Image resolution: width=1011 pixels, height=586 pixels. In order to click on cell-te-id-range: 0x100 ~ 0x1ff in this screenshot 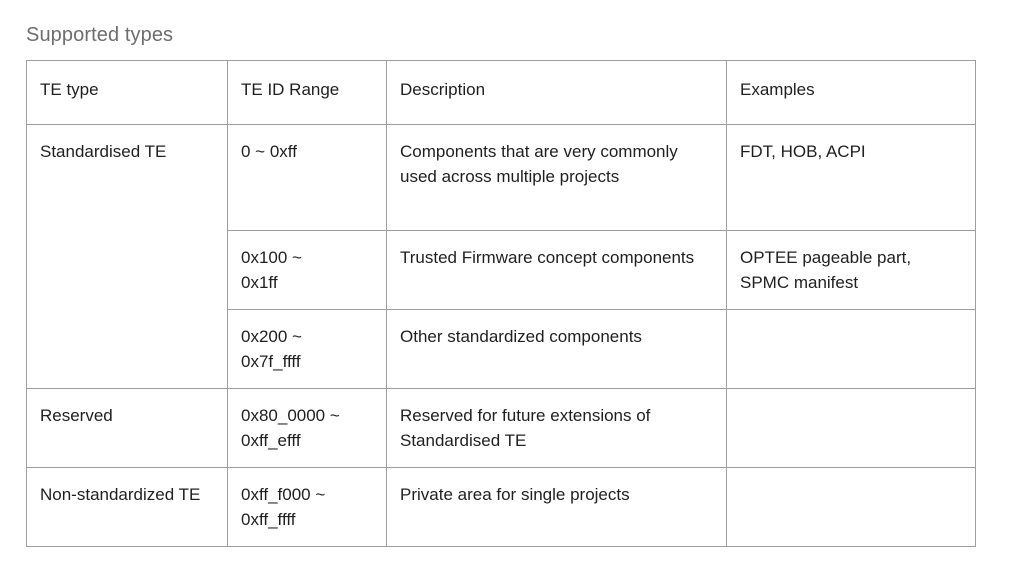, I will do `click(307, 270)`.